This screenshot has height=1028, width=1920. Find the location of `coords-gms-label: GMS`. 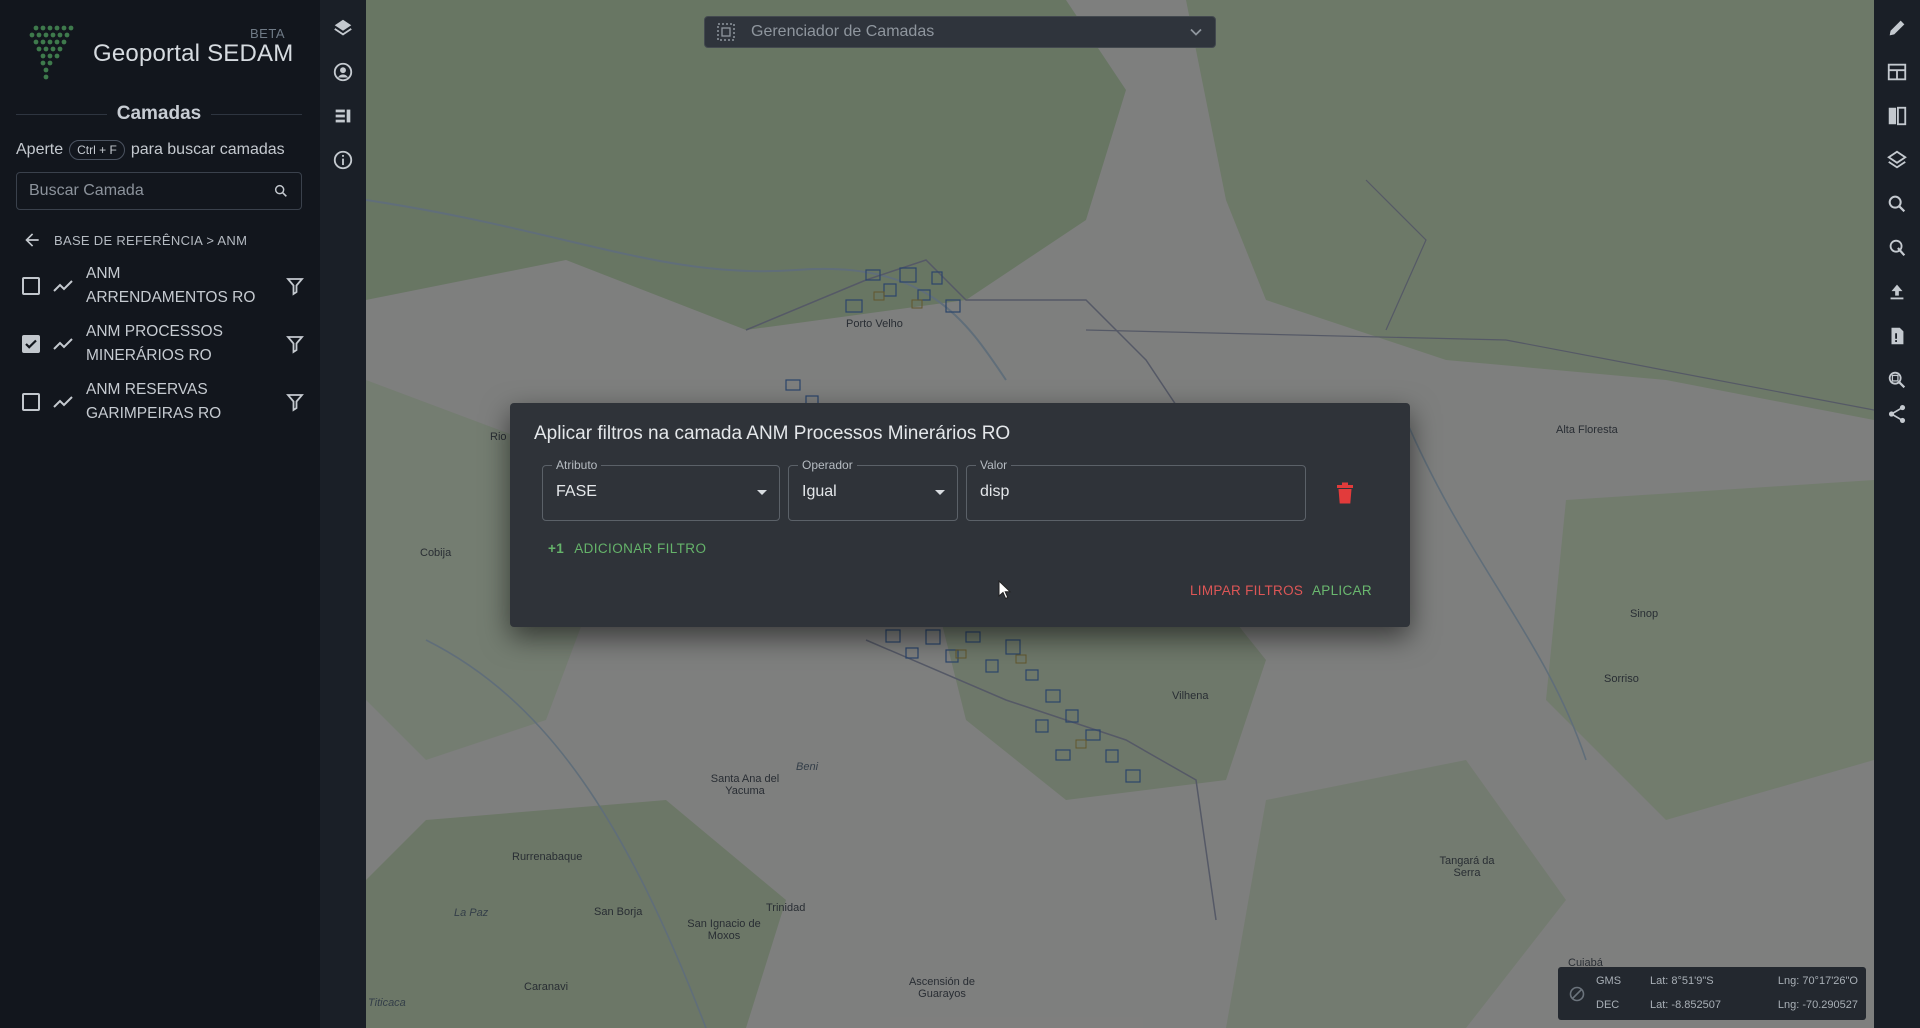

coords-gms-label: GMS is located at coordinates (1609, 981).